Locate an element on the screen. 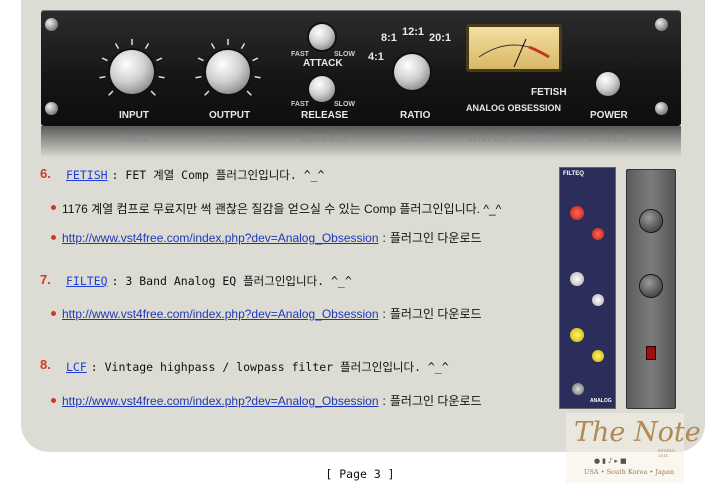 Image resolution: width=720 pixels, height=499 pixels. release-knob is located at coordinates (322, 89).